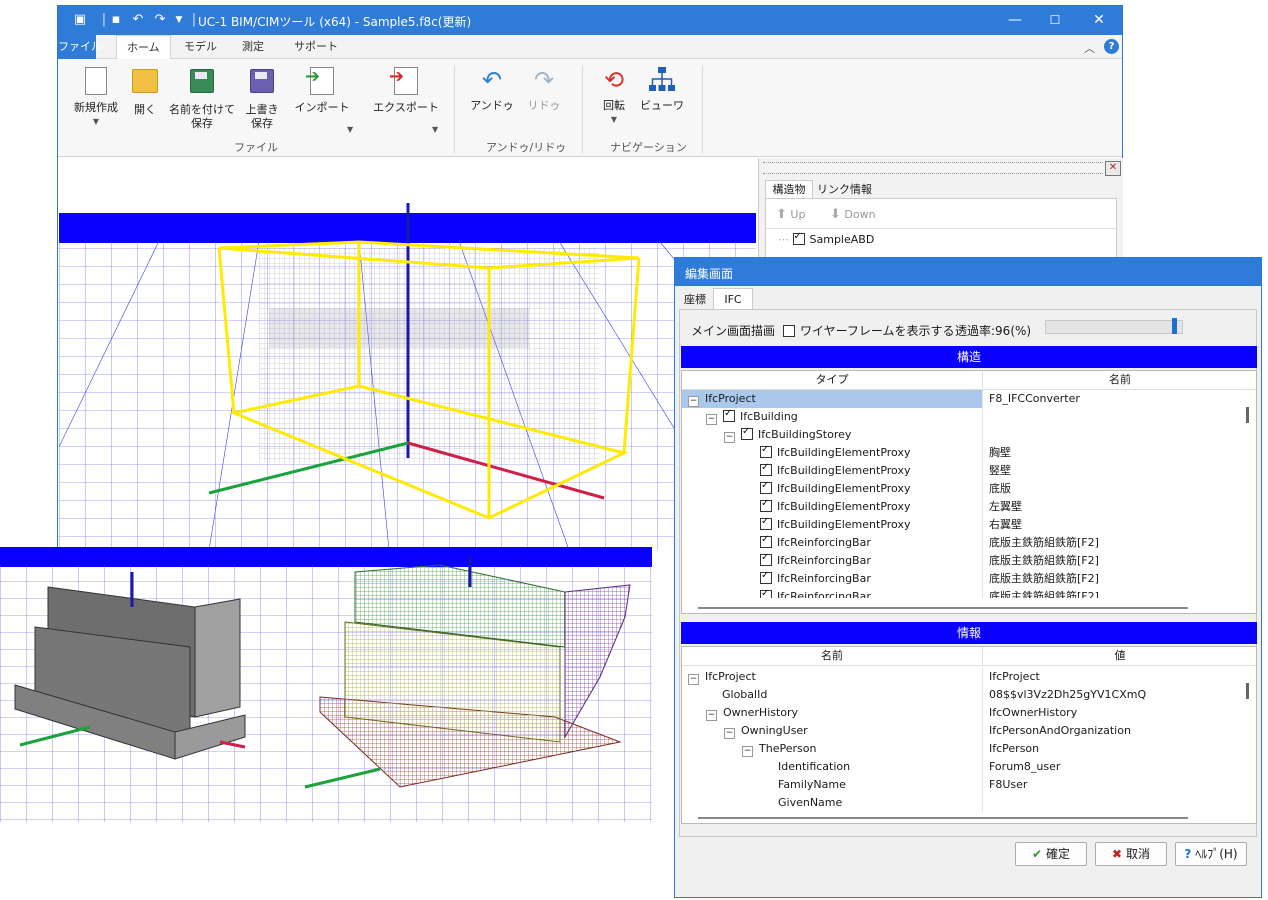  I want to click on tab-file: ファイル, so click(80, 47).